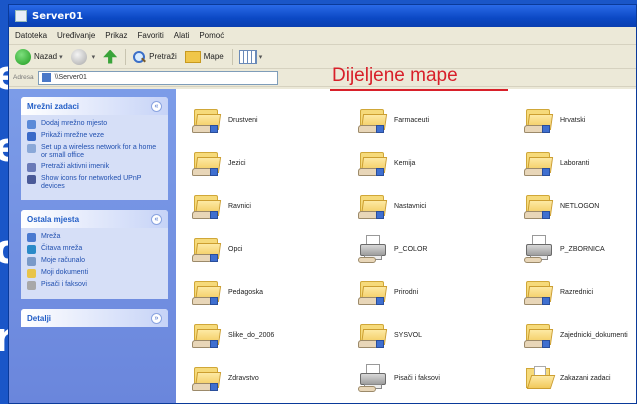 The width and height of the screenshot is (637, 404). What do you see at coordinates (46, 56) in the screenshot?
I see `back-label: Nazad` at bounding box center [46, 56].